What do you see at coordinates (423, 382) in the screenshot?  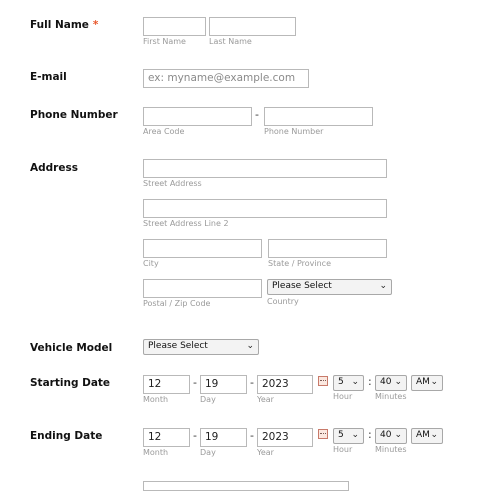 I see `starting-ampm-value: AM` at bounding box center [423, 382].